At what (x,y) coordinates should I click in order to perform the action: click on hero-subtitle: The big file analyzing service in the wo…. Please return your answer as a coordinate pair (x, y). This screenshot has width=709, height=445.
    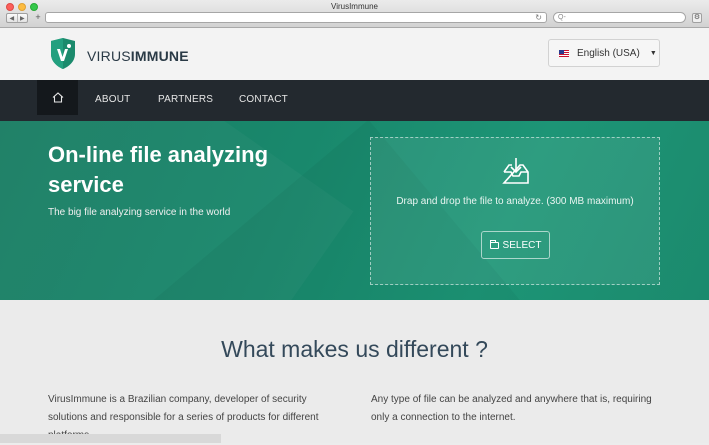
    Looking at the image, I should click on (139, 212).